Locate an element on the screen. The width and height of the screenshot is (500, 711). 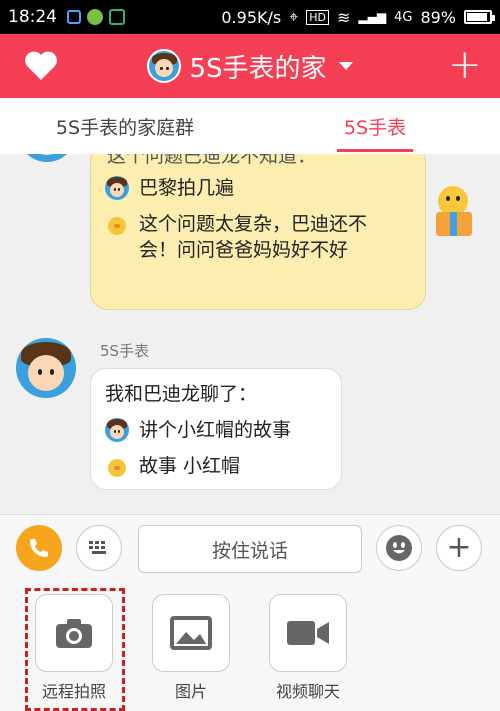
image-icon is located at coordinates (191, 633).